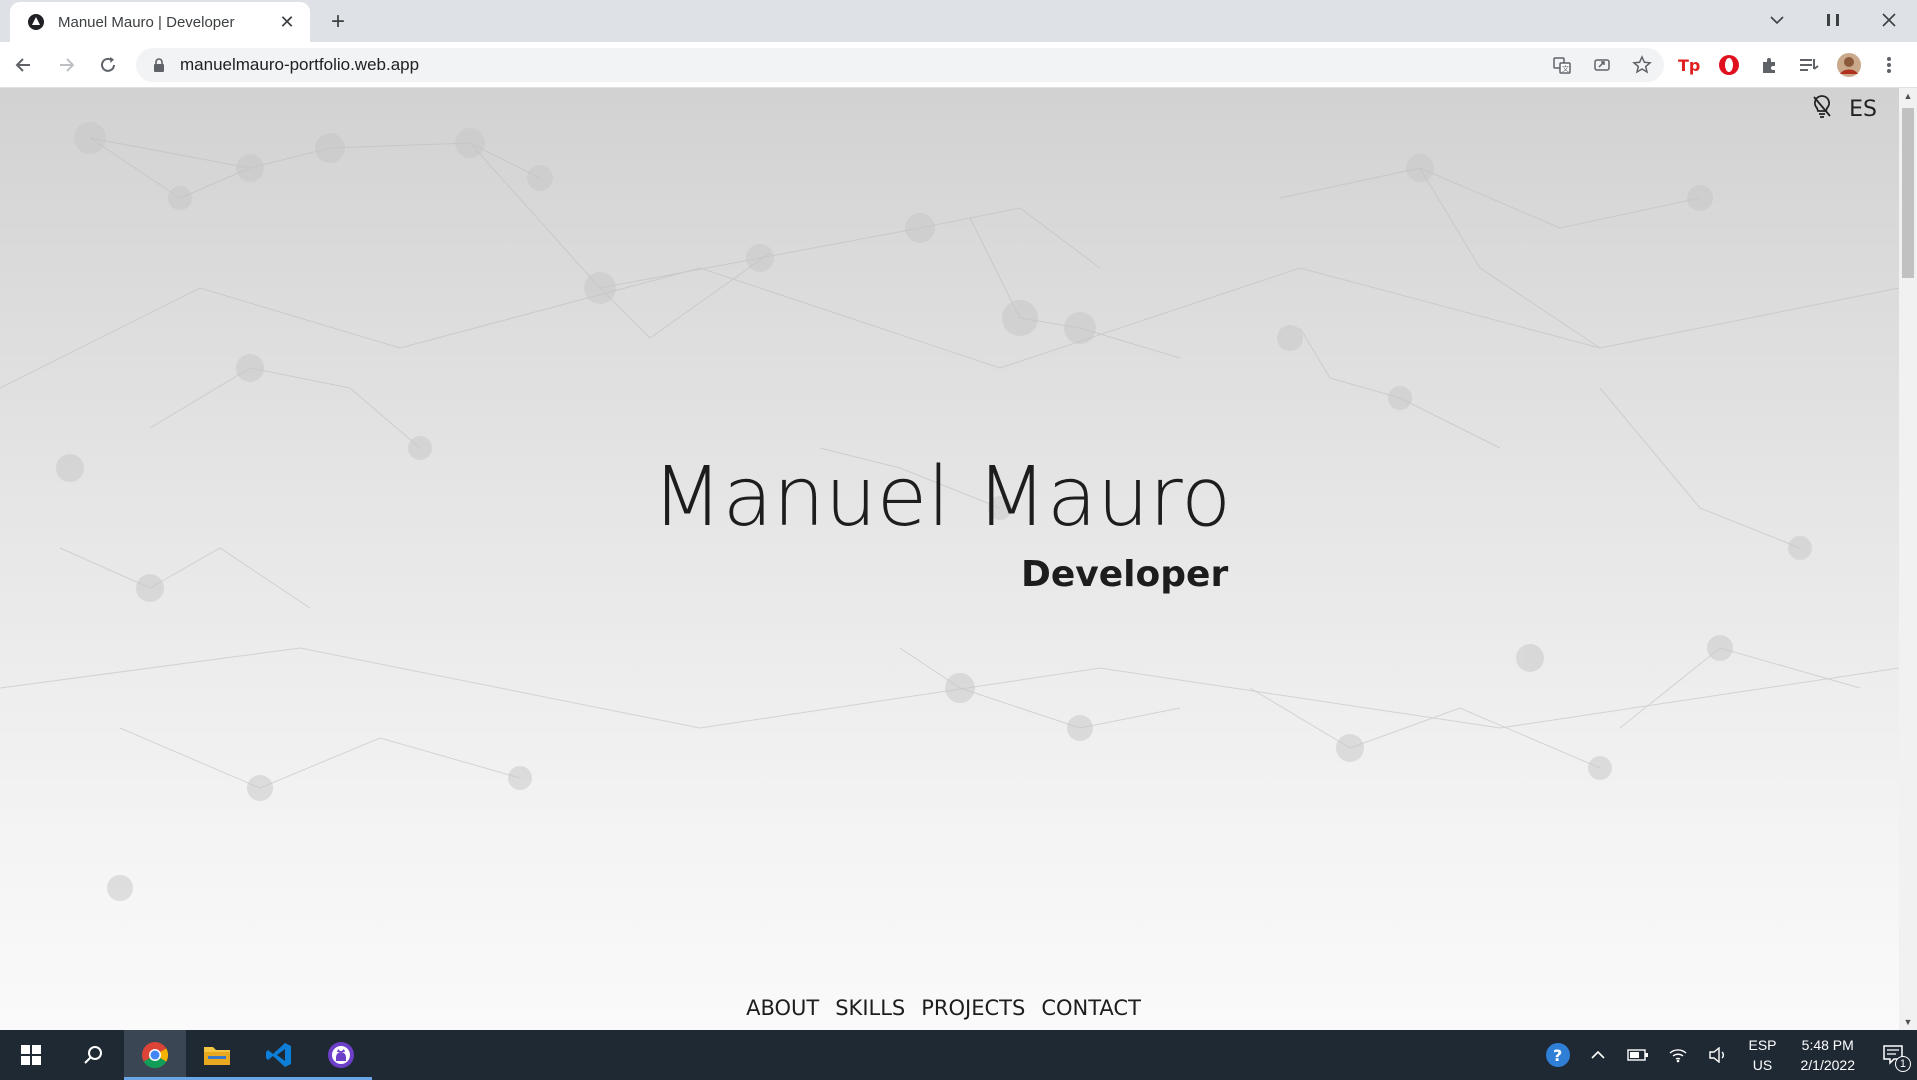 The image size is (1917, 1080). Describe the element at coordinates (1908, 1022) in the screenshot. I see `scroll-down-arrow-icon: ▼` at that location.